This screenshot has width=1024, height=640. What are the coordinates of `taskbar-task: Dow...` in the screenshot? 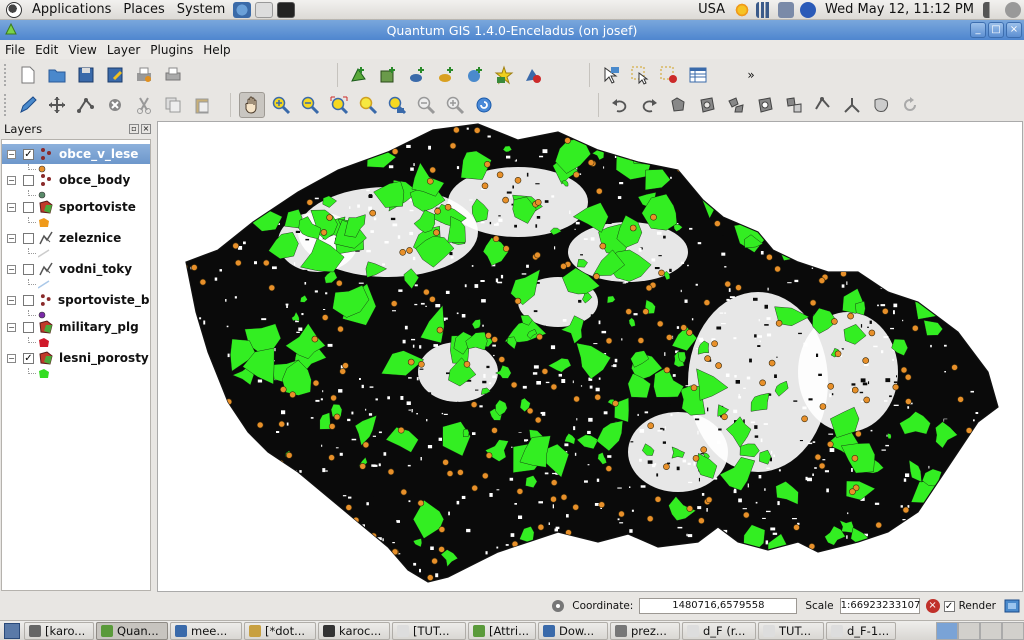 It's located at (573, 630).